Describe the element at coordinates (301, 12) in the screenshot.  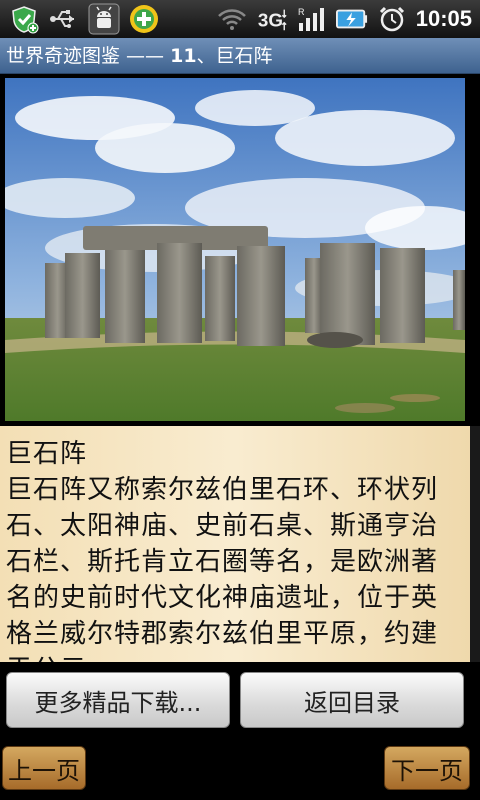
I see `svg-text: R` at that location.